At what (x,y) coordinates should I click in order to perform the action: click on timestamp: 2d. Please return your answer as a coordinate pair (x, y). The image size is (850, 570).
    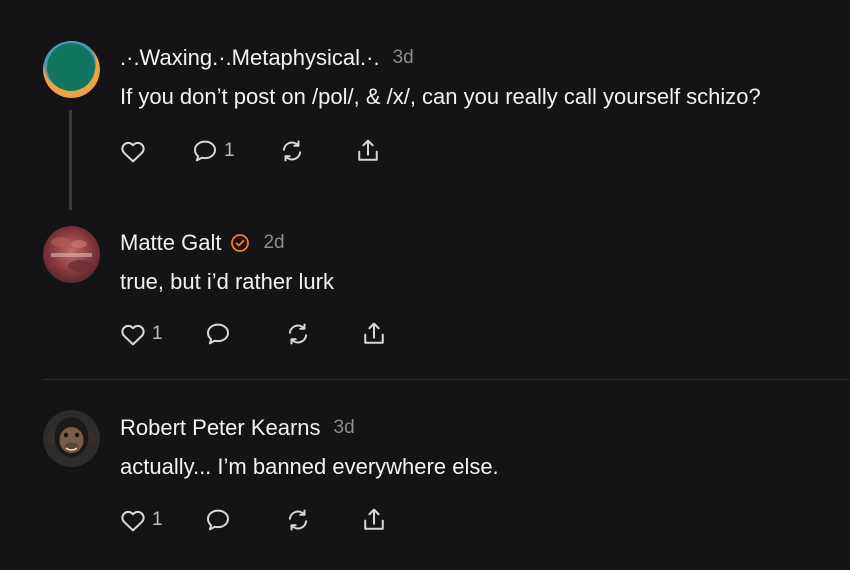
    Looking at the image, I should click on (273, 243).